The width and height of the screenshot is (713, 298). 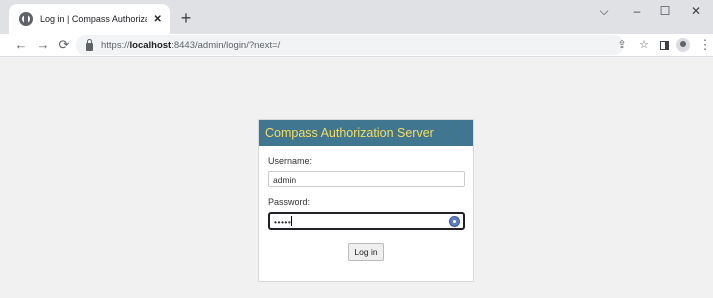 I want to click on tab-search-icon: ⌵, so click(x=604, y=11).